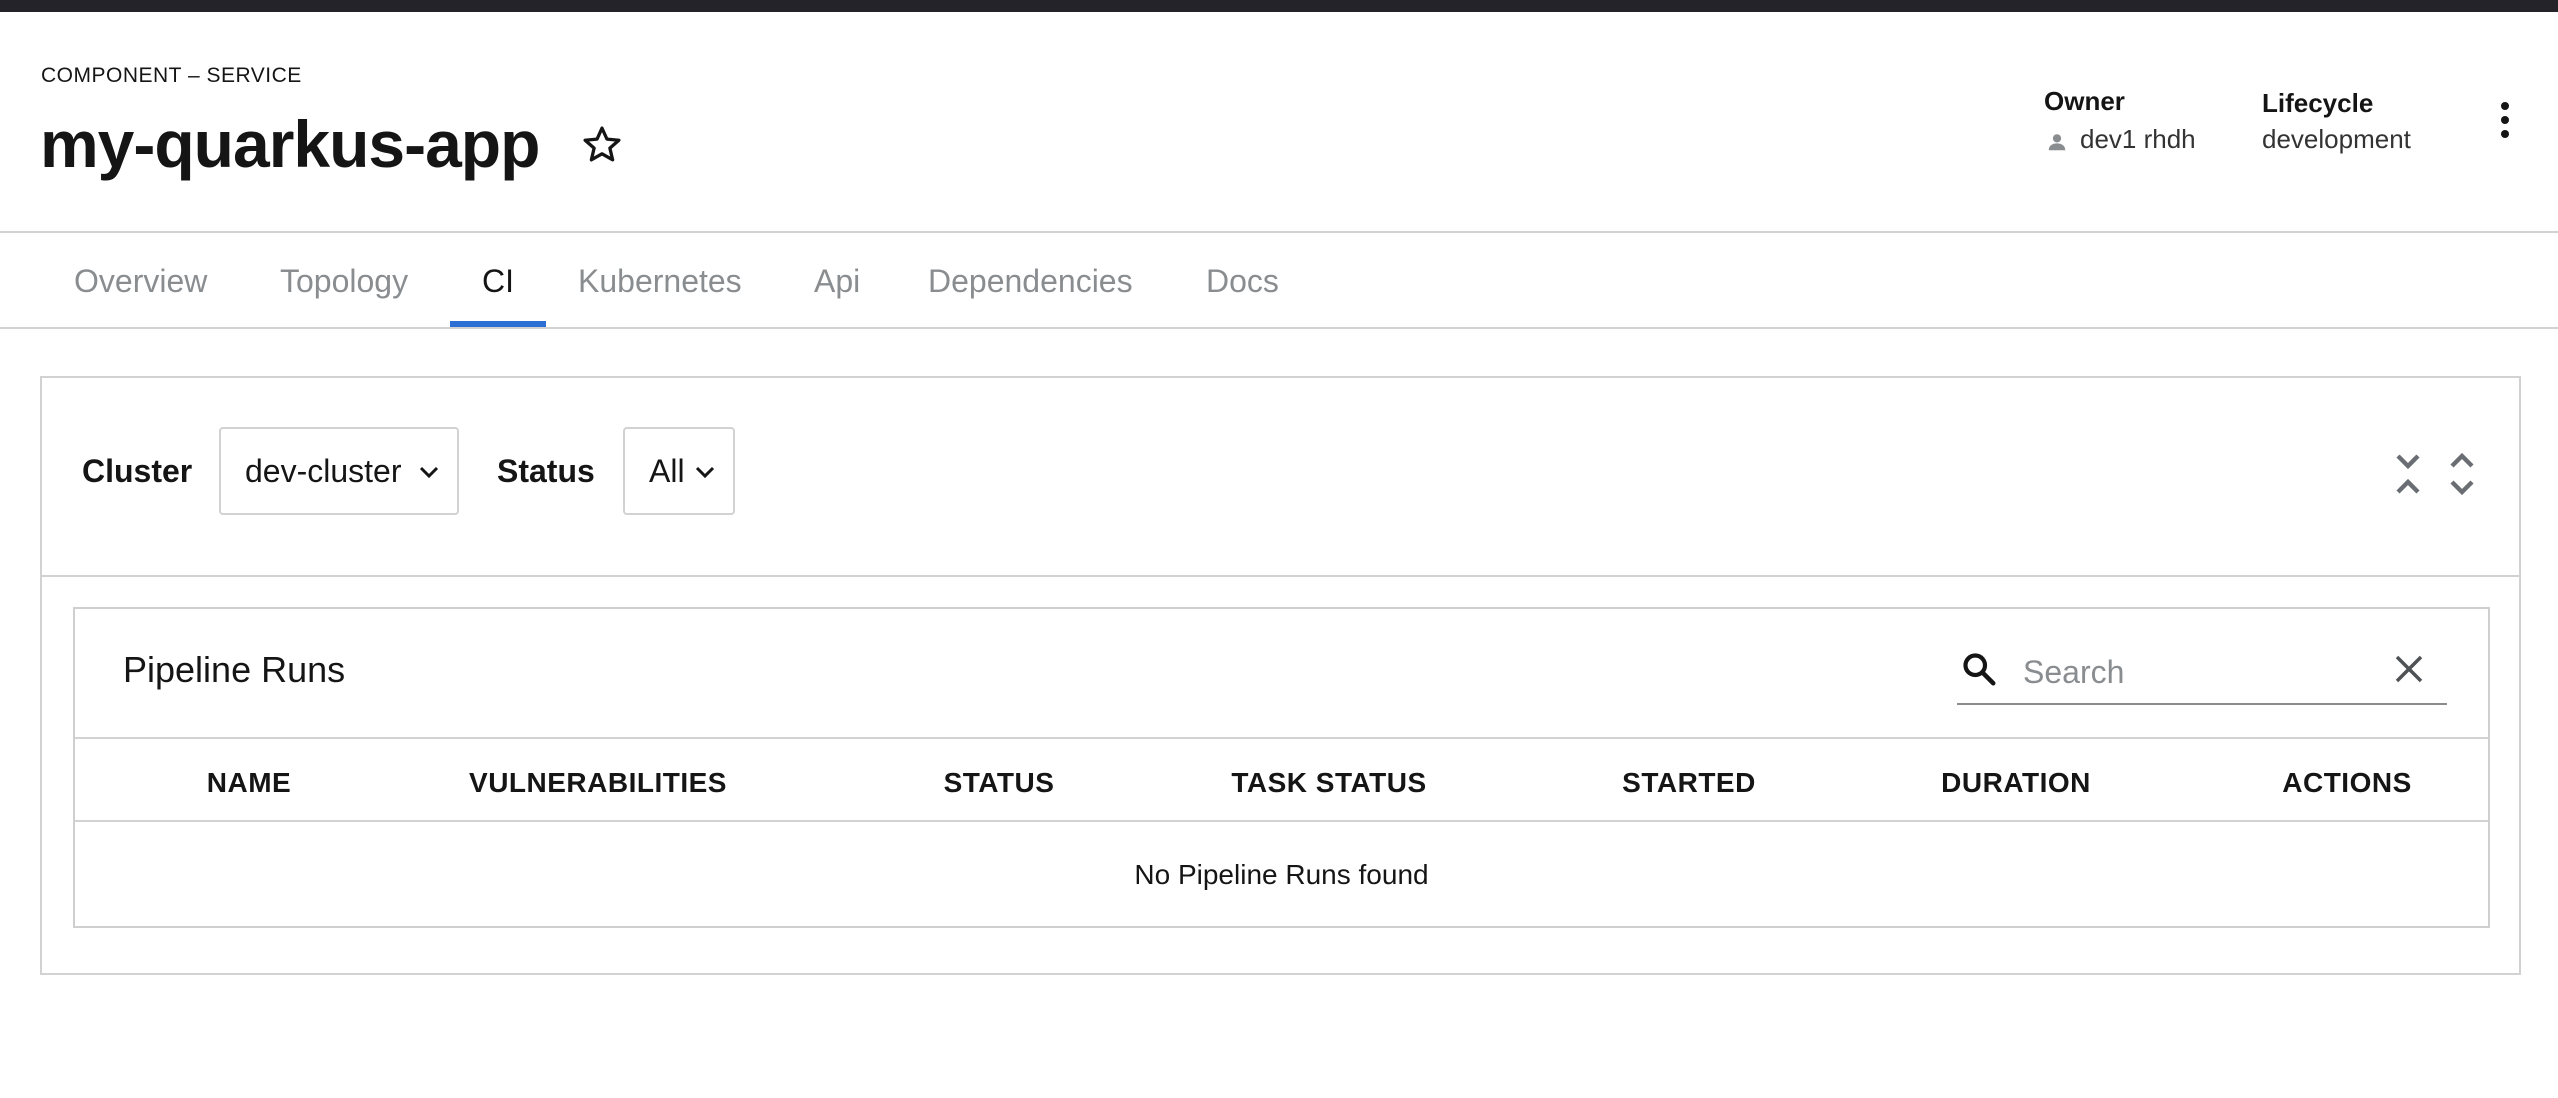  Describe the element at coordinates (249, 783) in the screenshot. I see `column-header-name: NAME` at that location.